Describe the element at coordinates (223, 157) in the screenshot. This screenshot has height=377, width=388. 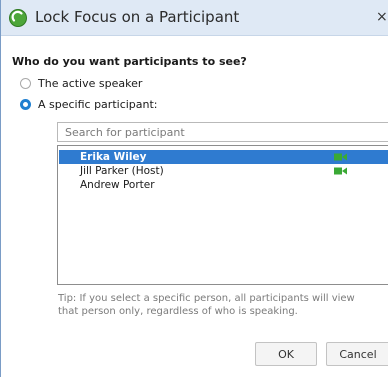
I see `participant-row: Erika Wiley` at that location.